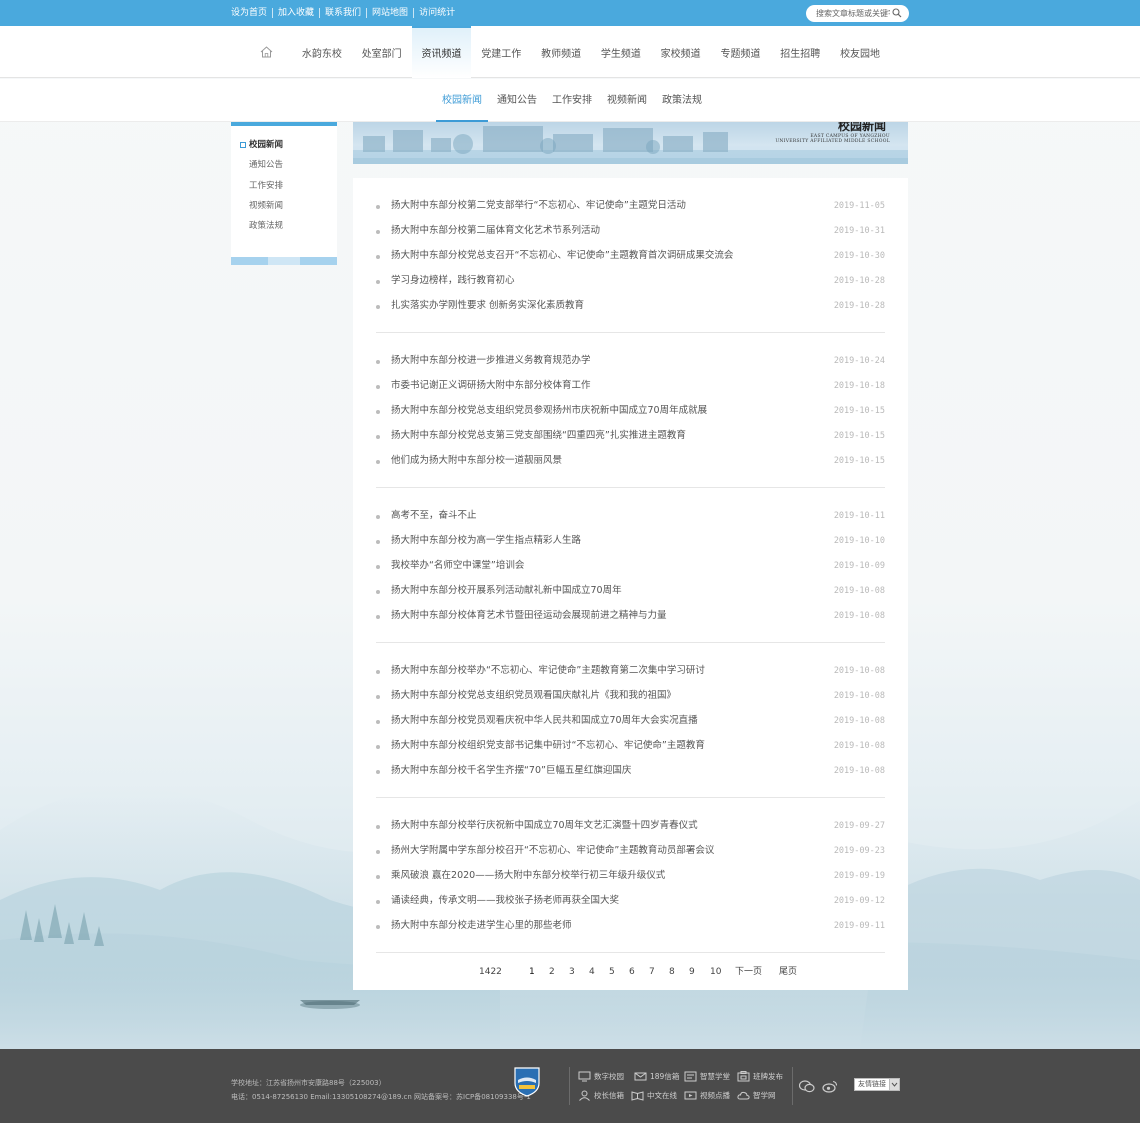 The height and width of the screenshot is (1123, 1140). Describe the element at coordinates (656, 1076) in the screenshot. I see `footer-link-189-mail: 189信箱` at that location.